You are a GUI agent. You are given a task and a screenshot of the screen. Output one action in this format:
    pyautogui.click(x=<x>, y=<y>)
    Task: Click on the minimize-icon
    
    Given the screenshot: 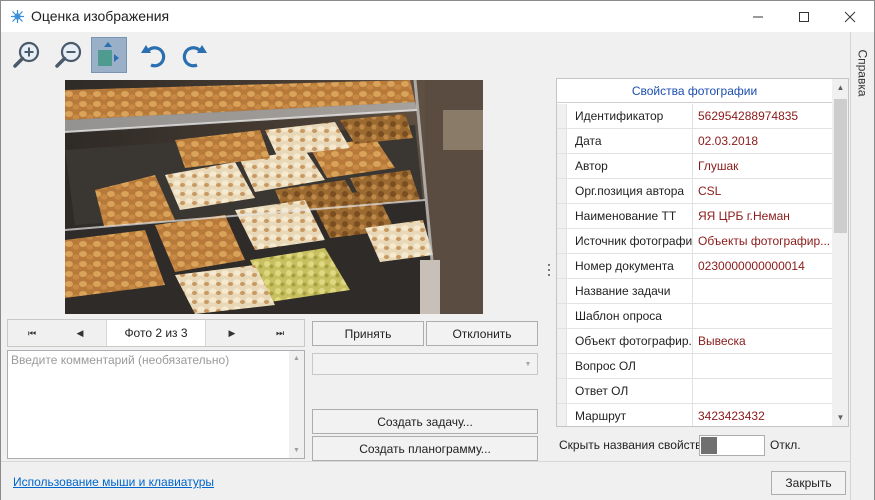 What is the action you would take?
    pyautogui.click(x=758, y=16)
    